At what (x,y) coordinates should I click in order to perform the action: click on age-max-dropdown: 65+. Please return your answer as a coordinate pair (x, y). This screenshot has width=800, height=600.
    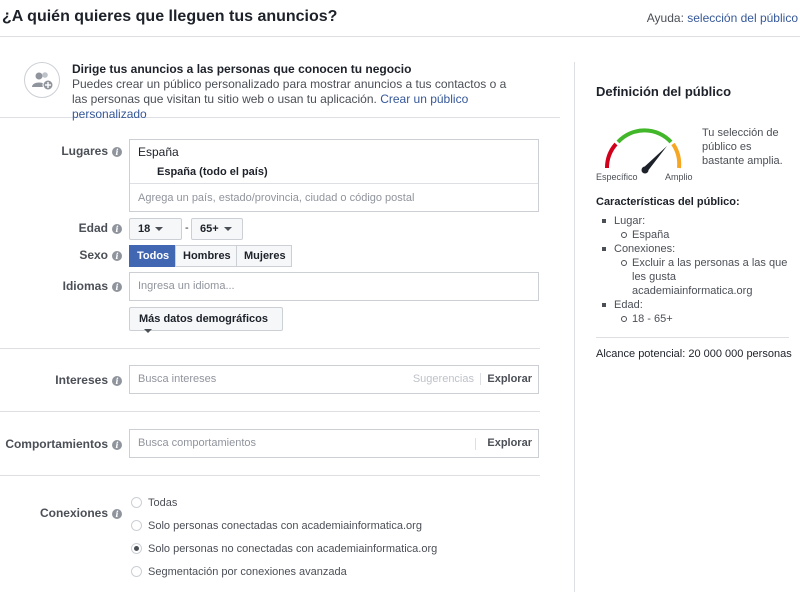
    Looking at the image, I should click on (217, 229).